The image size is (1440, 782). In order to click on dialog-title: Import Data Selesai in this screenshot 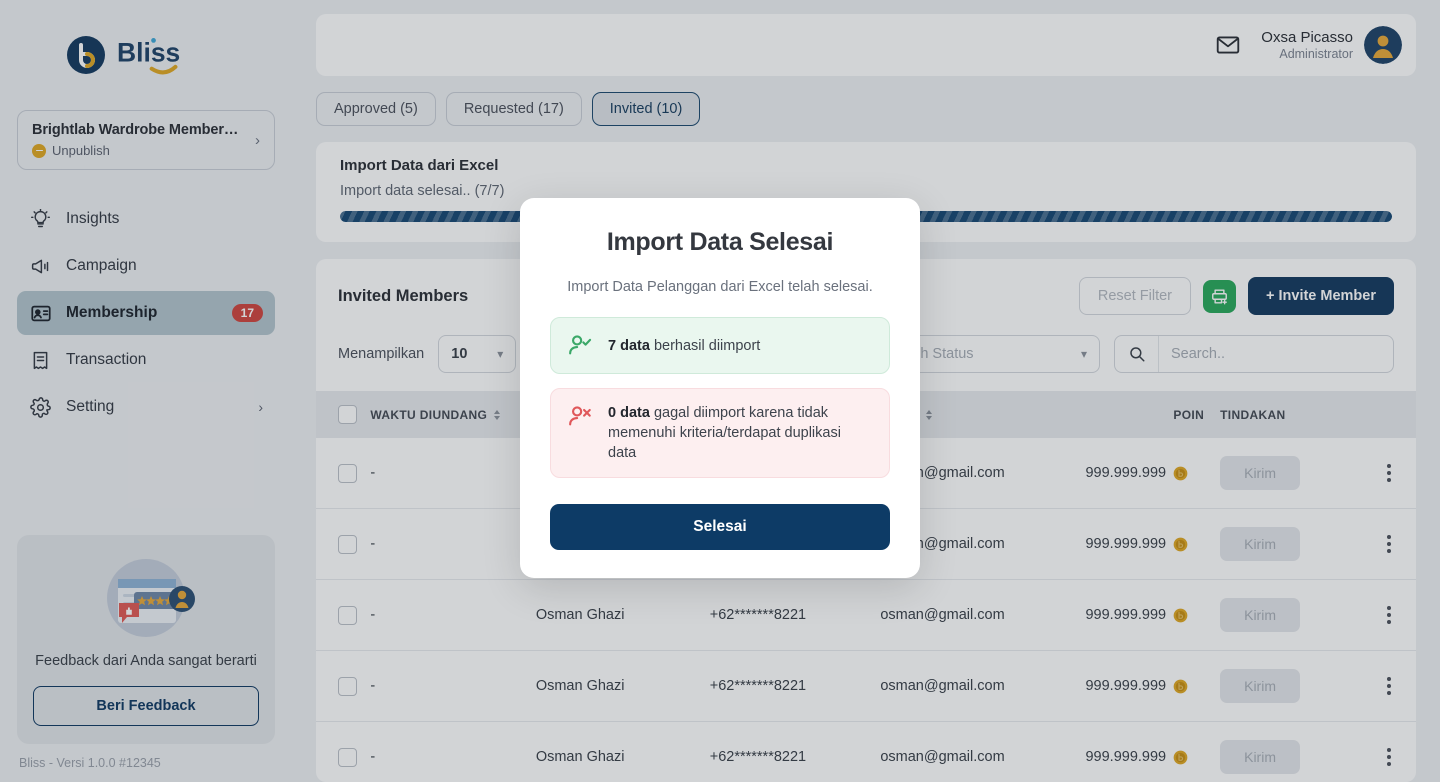, I will do `click(720, 242)`.